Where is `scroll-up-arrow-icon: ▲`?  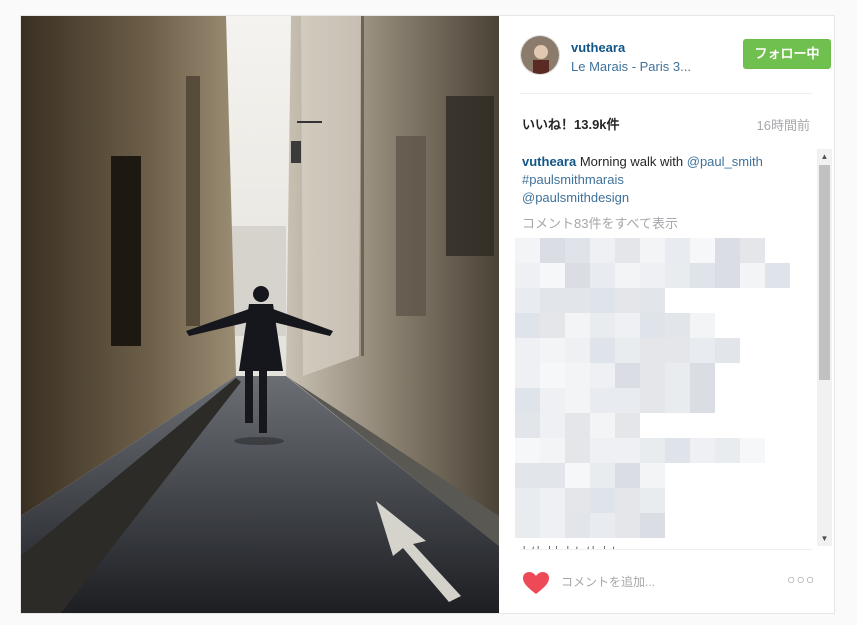
scroll-up-arrow-icon: ▲ is located at coordinates (824, 156).